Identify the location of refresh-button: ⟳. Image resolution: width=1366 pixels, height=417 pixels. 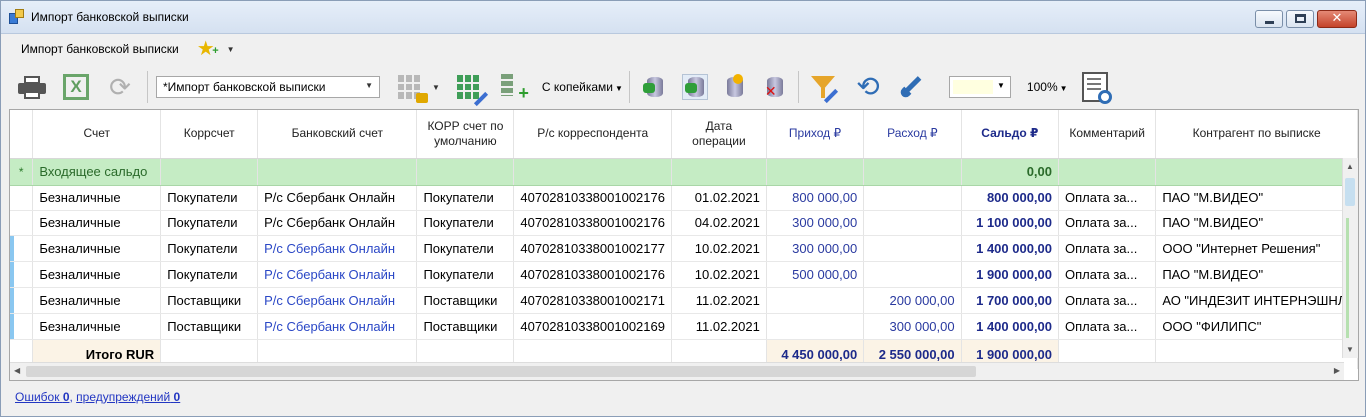
(120, 87).